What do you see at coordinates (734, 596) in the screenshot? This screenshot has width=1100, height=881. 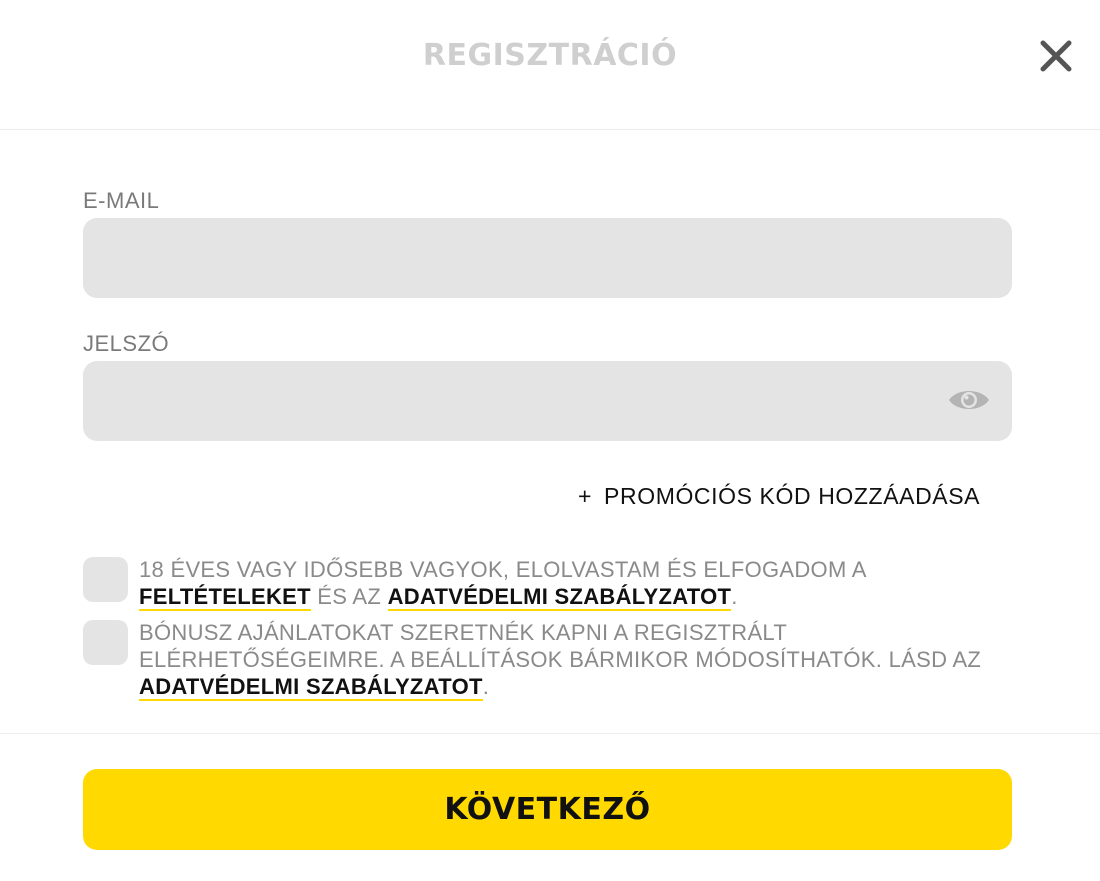 I see `age-consent-period: .` at bounding box center [734, 596].